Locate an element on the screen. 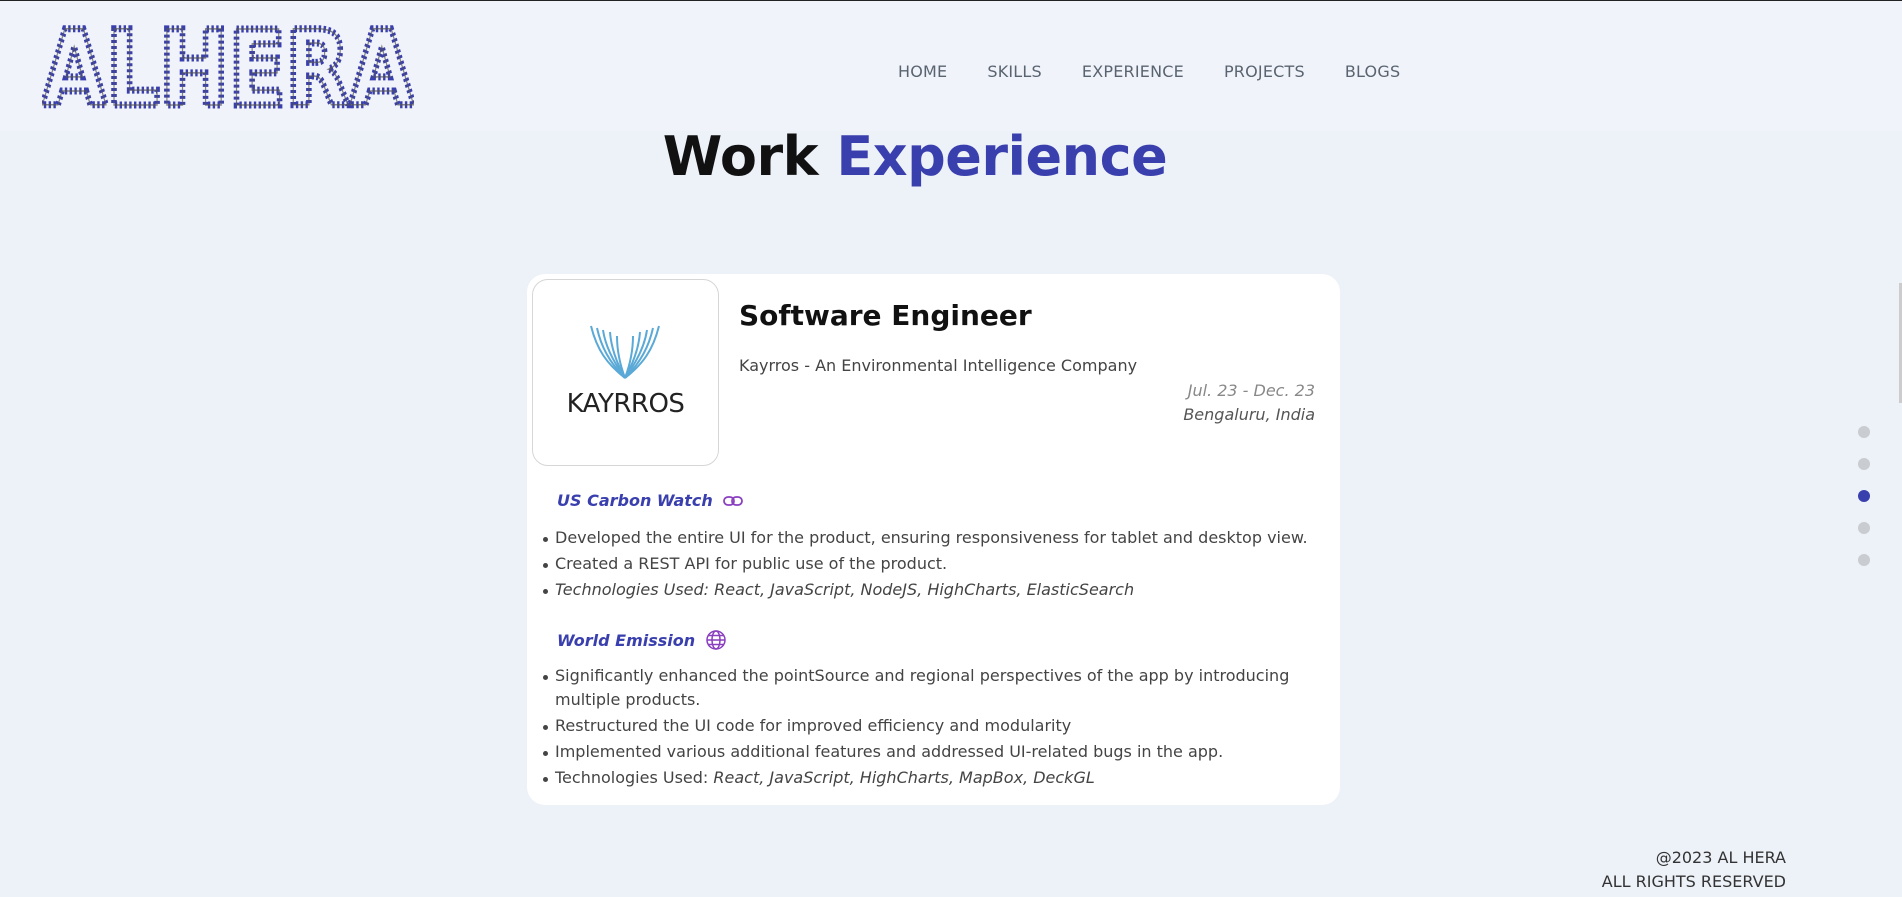  section-title-work: Work is located at coordinates (740, 156).